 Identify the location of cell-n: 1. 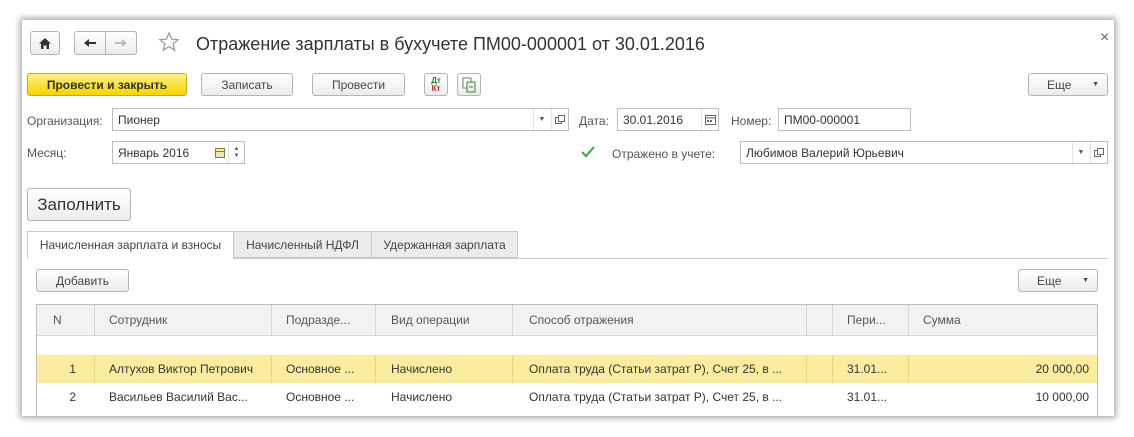
(66, 369).